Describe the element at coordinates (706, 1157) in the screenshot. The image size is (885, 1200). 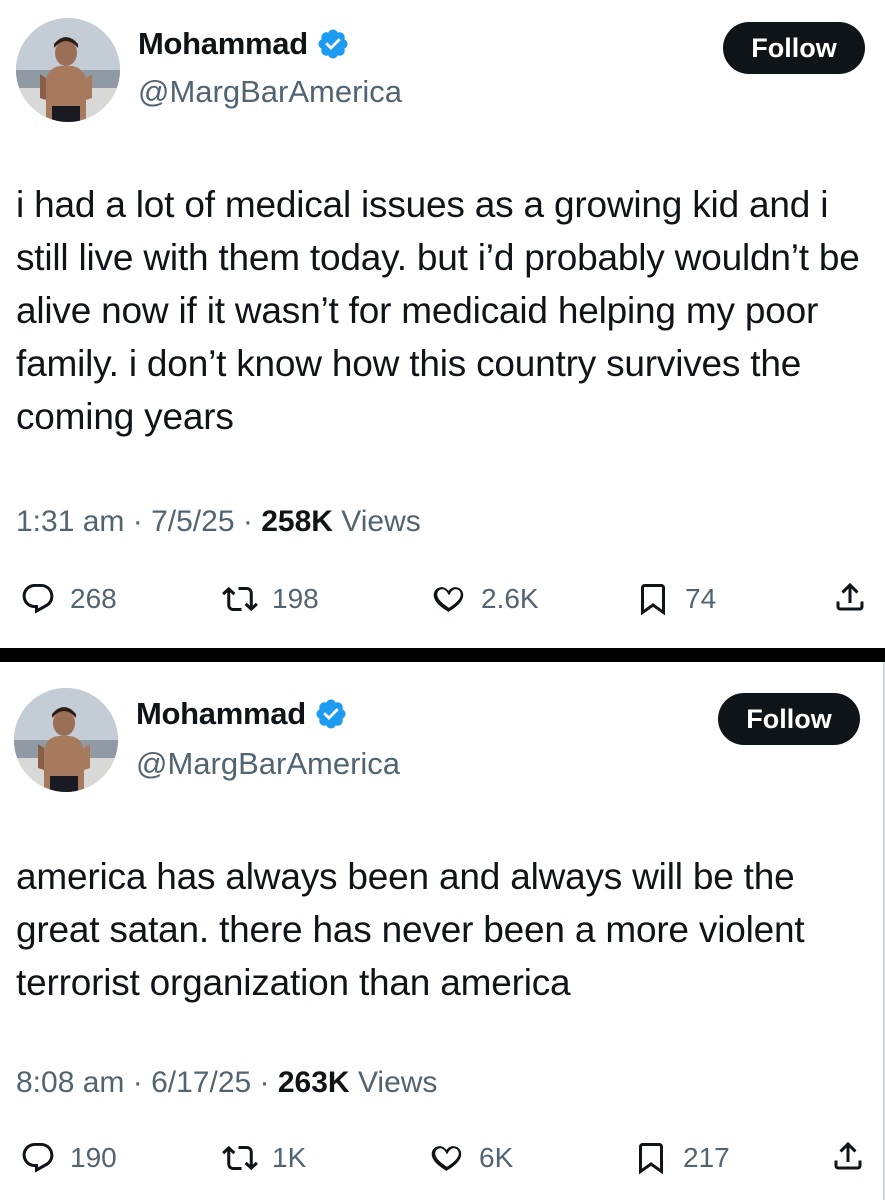
I see `bookmark-count: 217` at that location.